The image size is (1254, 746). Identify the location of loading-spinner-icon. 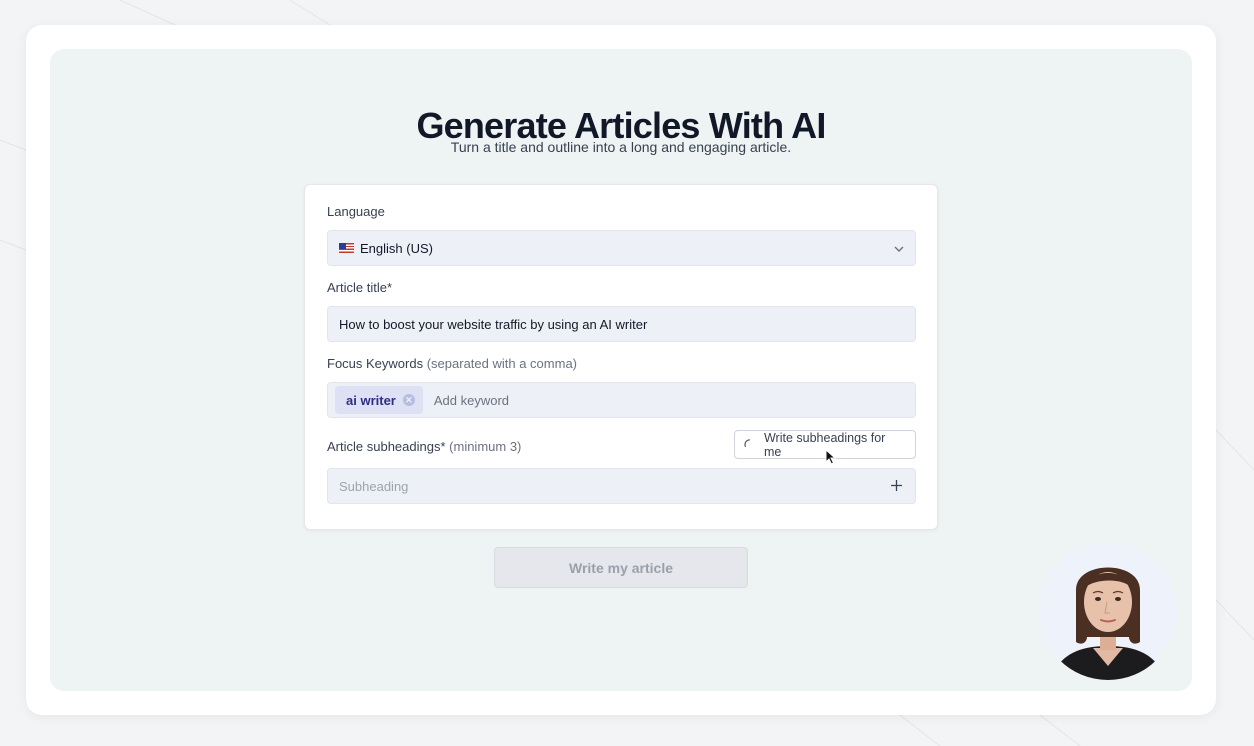
(747, 443).